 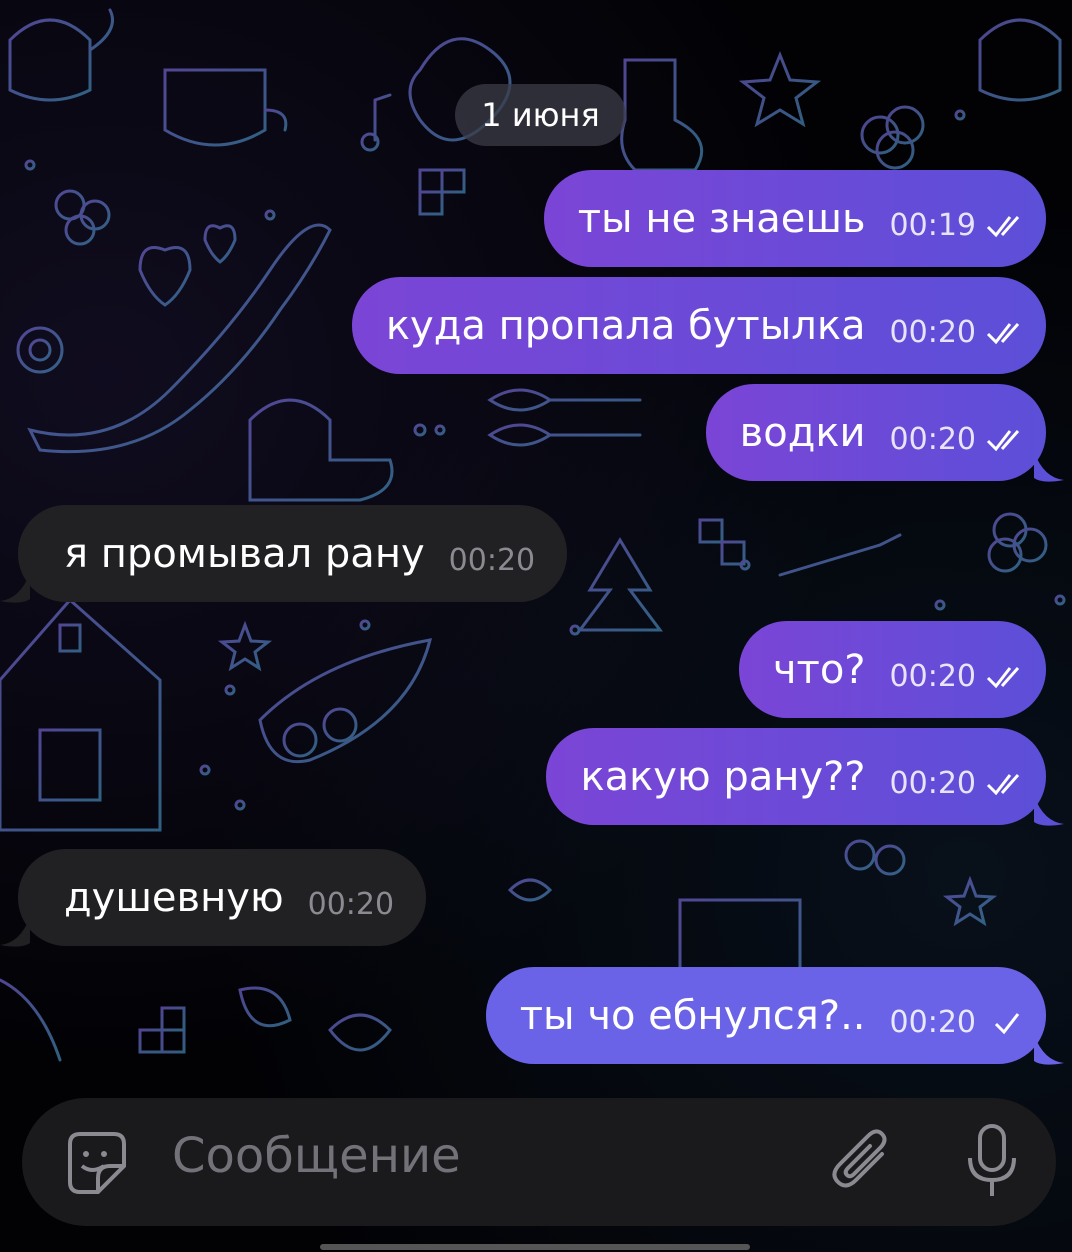 I want to click on outgoing-message: ты не знаешь 00:19, so click(x=794, y=218).